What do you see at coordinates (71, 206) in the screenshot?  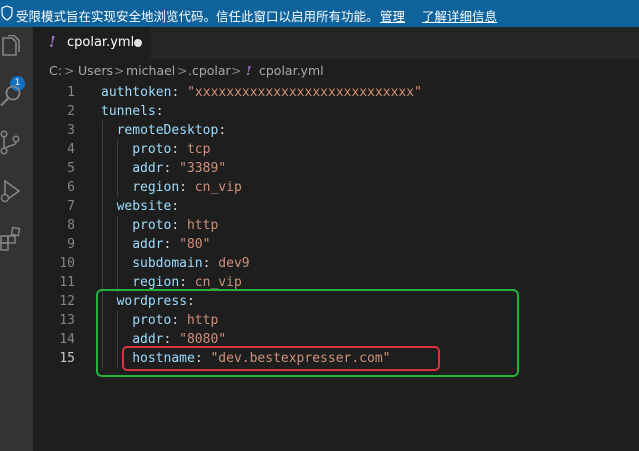 I see `line-number: 7` at bounding box center [71, 206].